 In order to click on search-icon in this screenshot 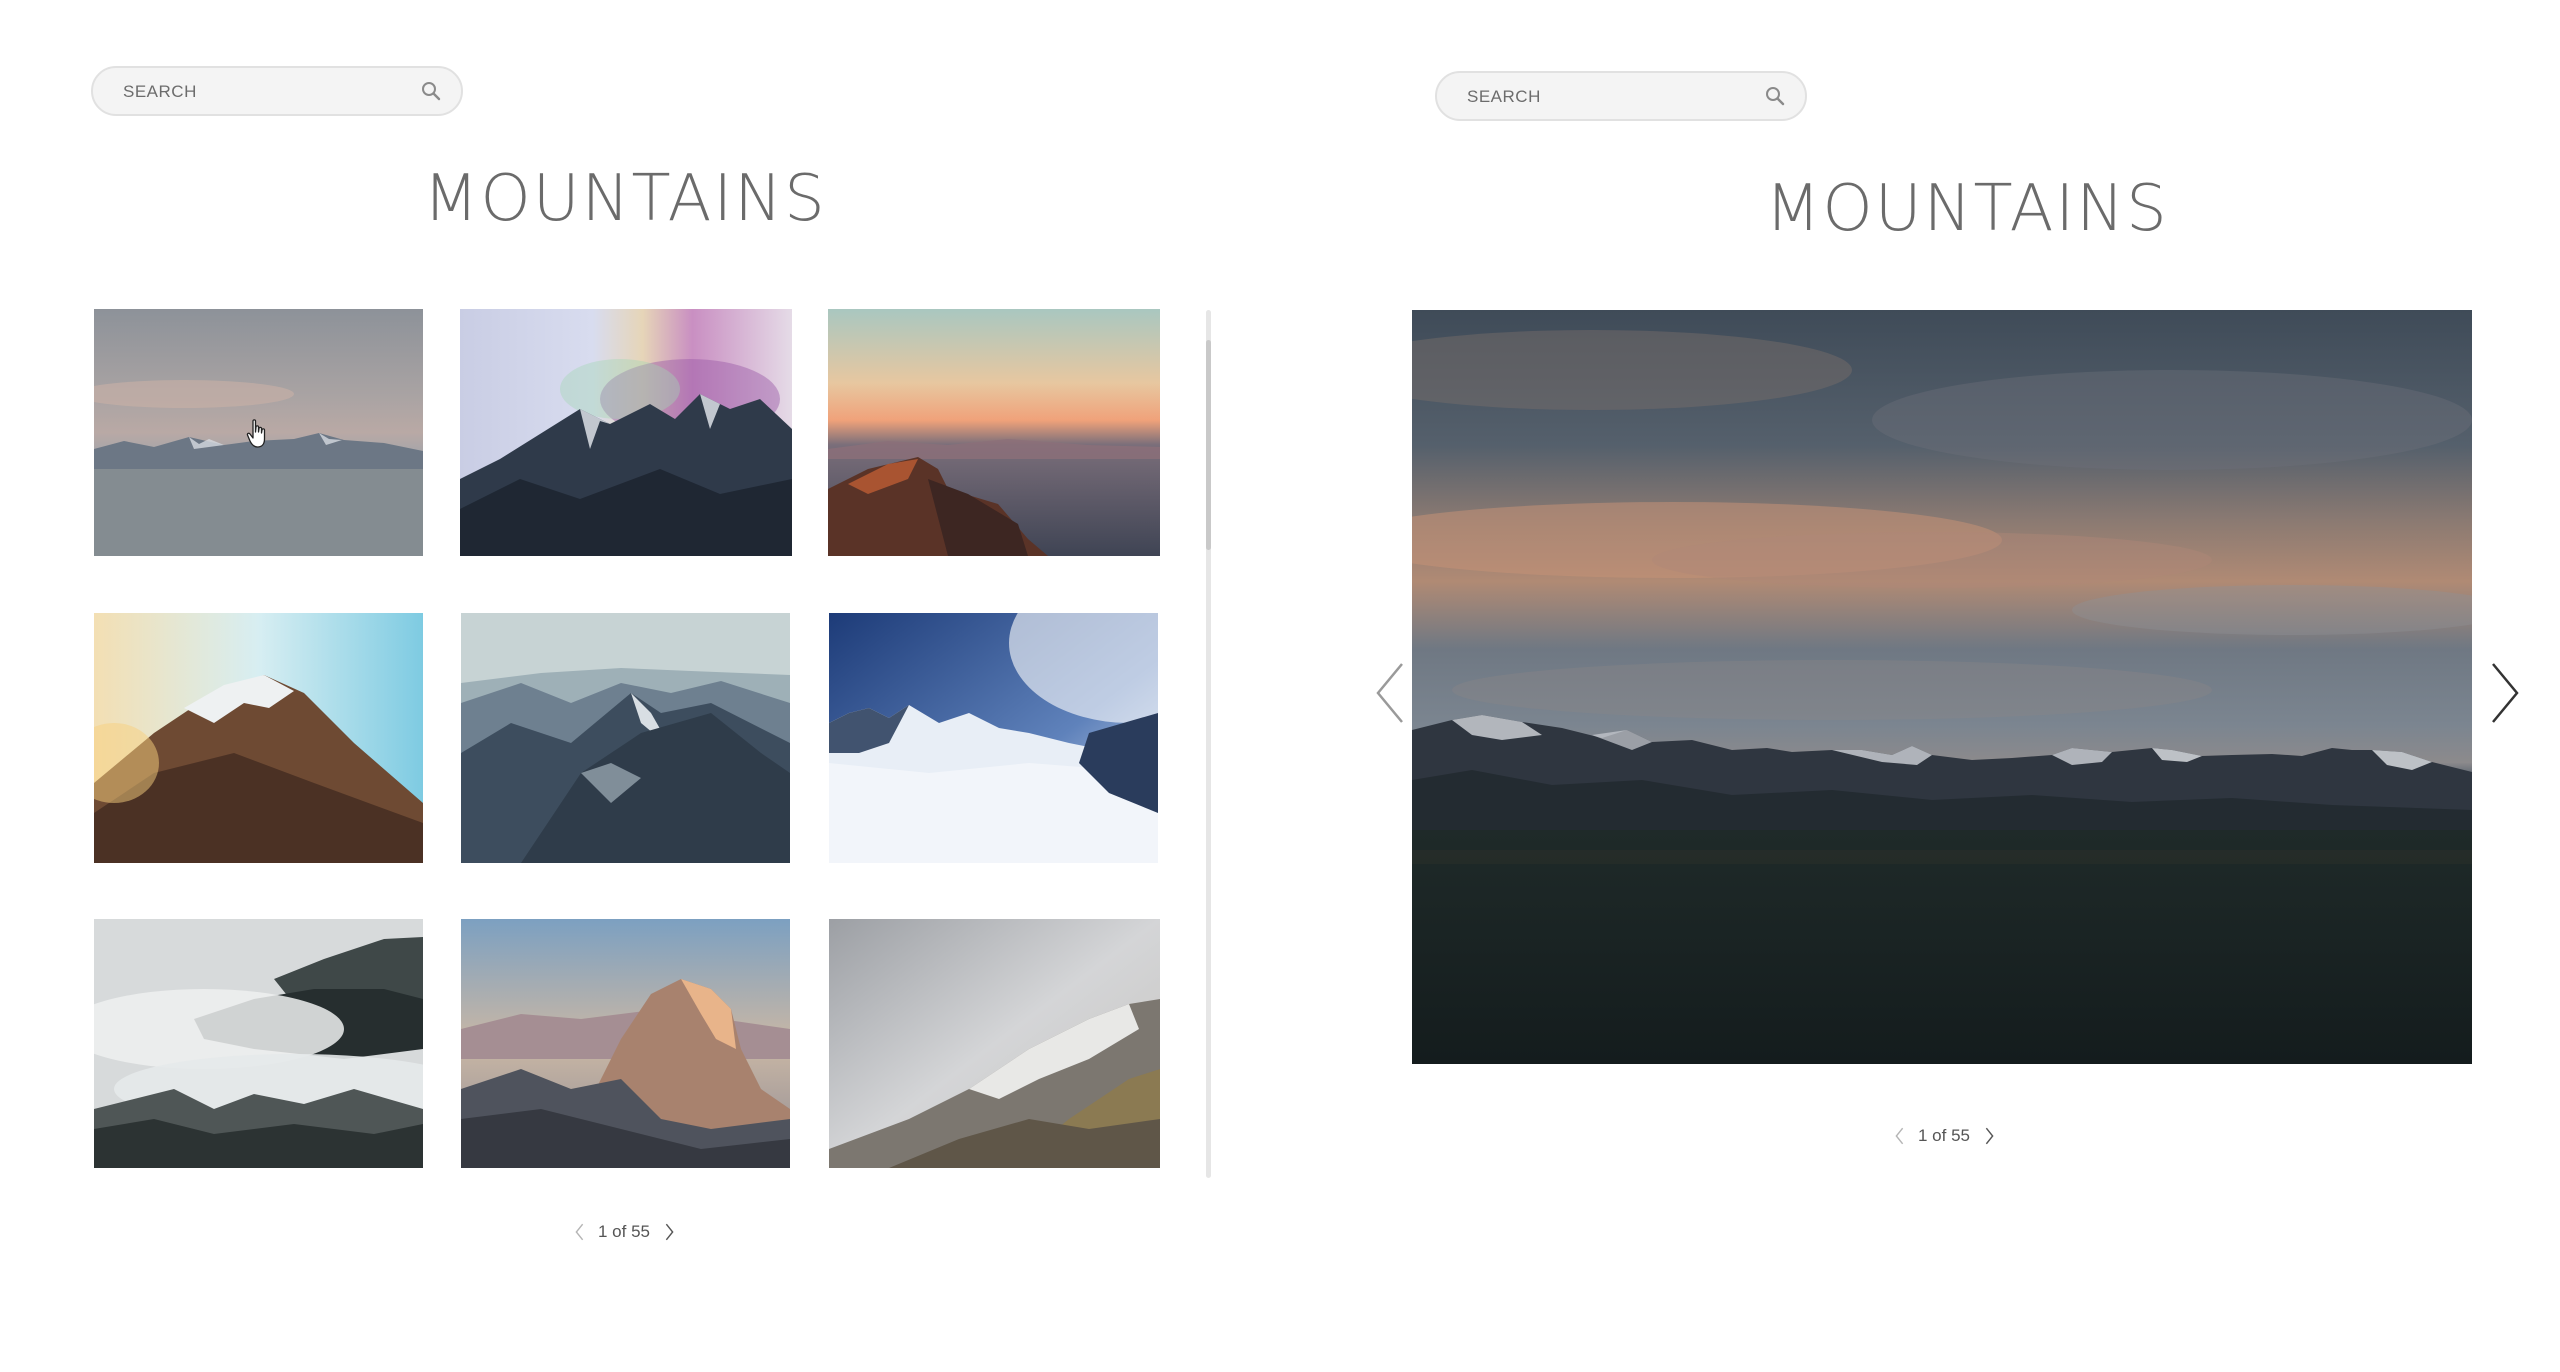, I will do `click(1775, 96)`.